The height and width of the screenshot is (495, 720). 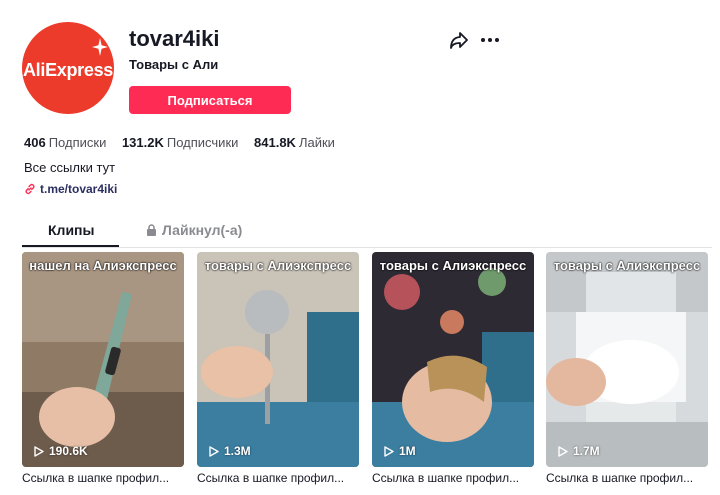 What do you see at coordinates (586, 451) in the screenshot?
I see `view-count-value: 1.7M` at bounding box center [586, 451].